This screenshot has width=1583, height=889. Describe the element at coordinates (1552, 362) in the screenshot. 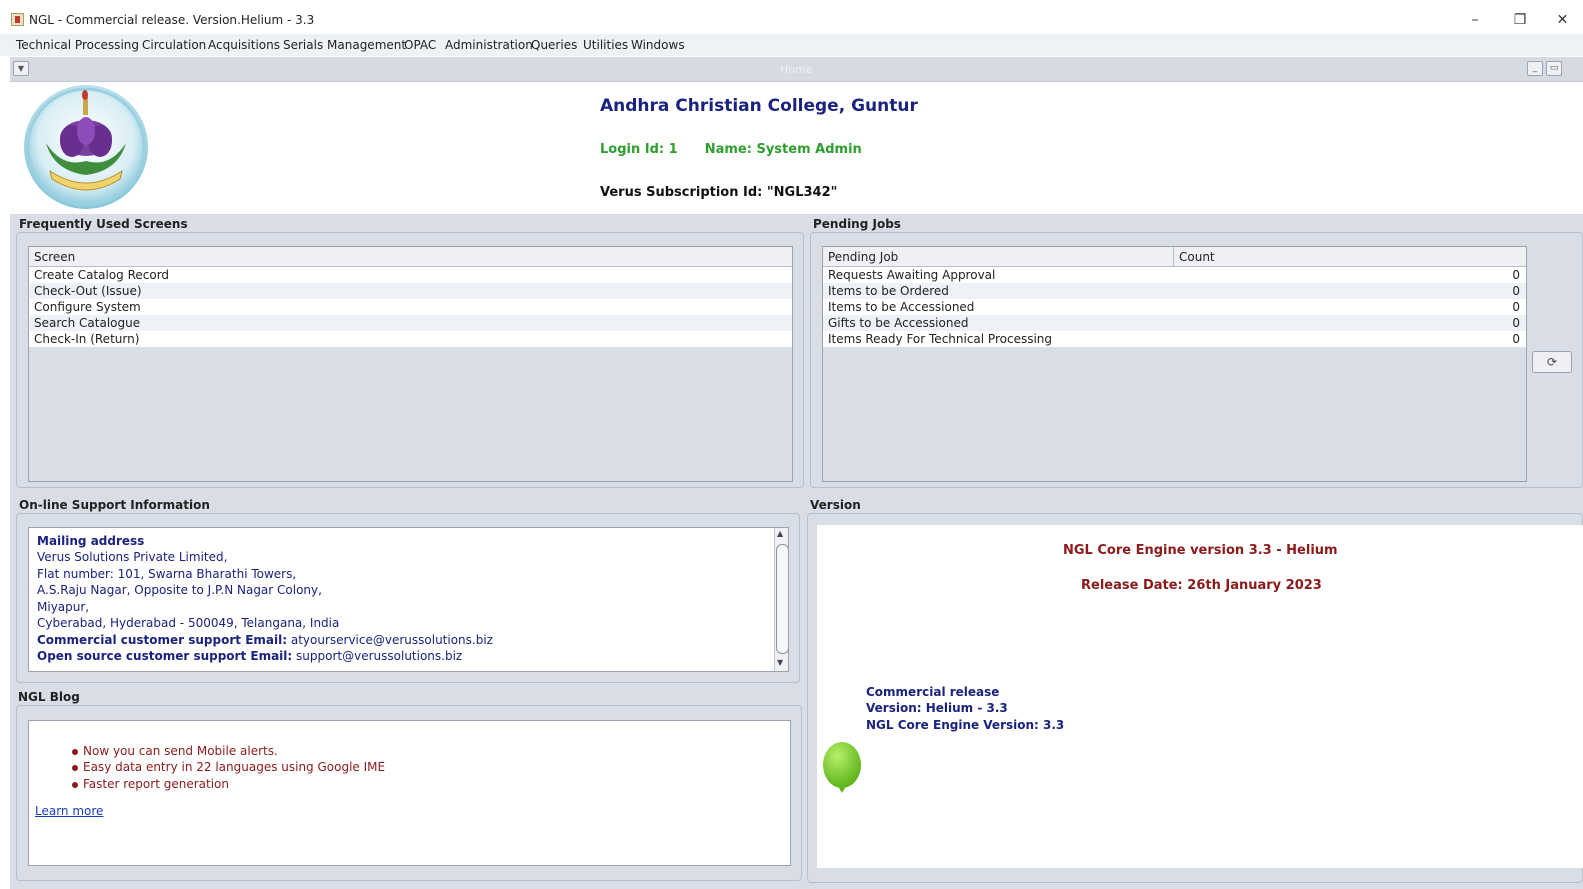

I see `refresh-icon: ⟳` at that location.